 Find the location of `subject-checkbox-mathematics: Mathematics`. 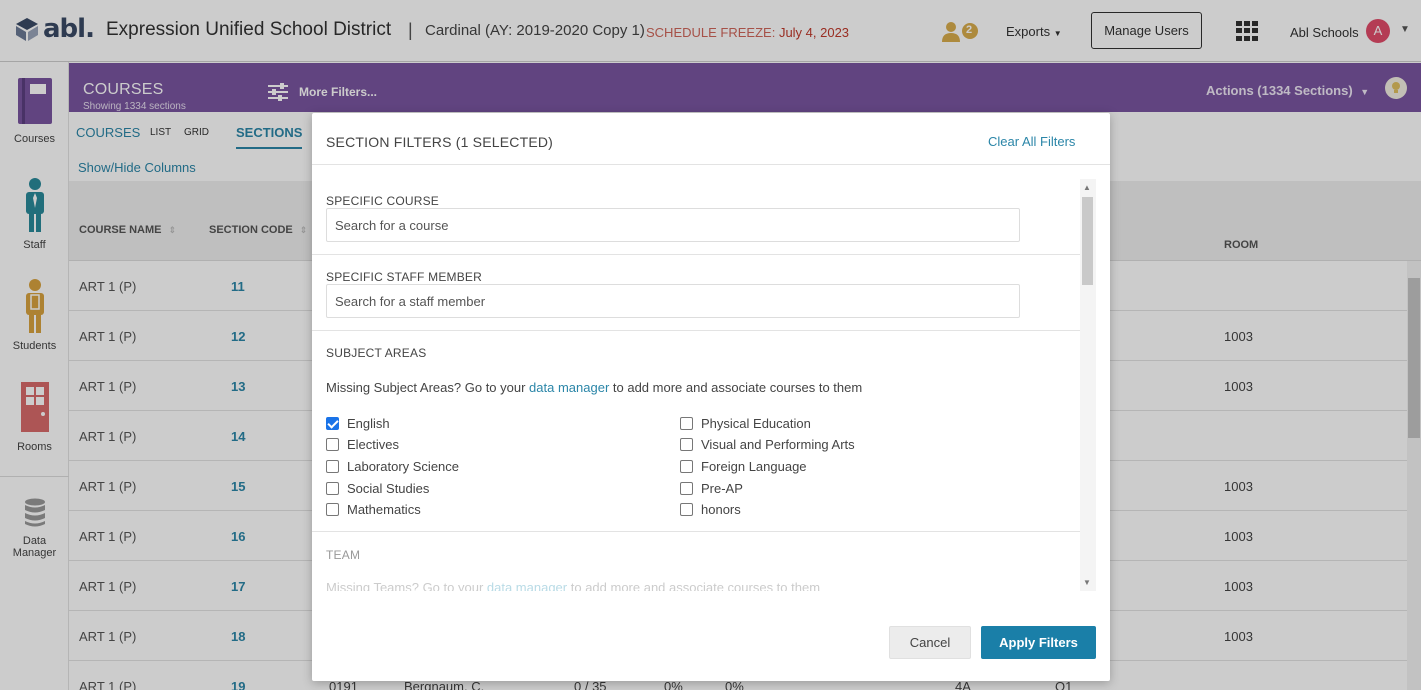

subject-checkbox-mathematics: Mathematics is located at coordinates (373, 509).